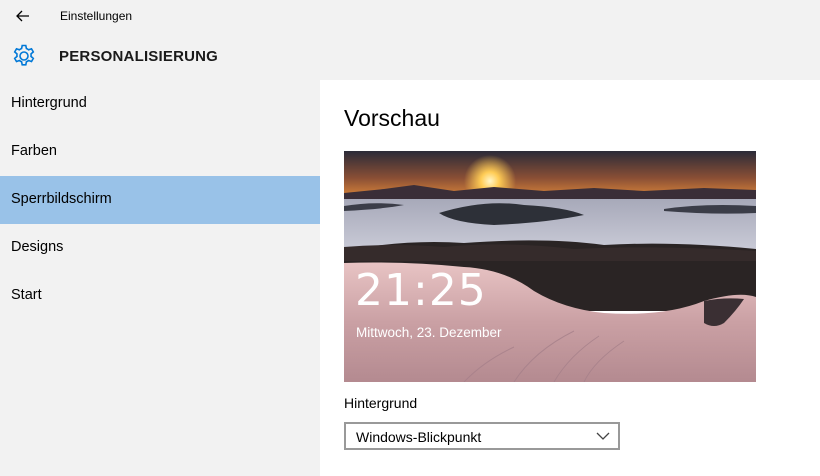  Describe the element at coordinates (421, 290) in the screenshot. I see `lockscreen-time: 21:25` at that location.